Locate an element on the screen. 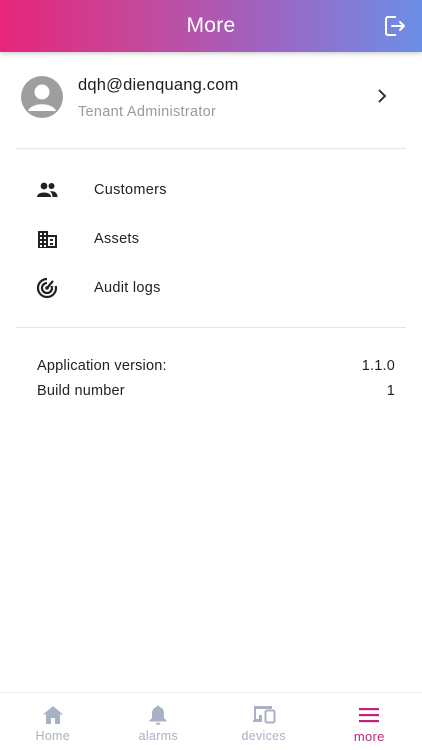  avatar is located at coordinates (42, 97).